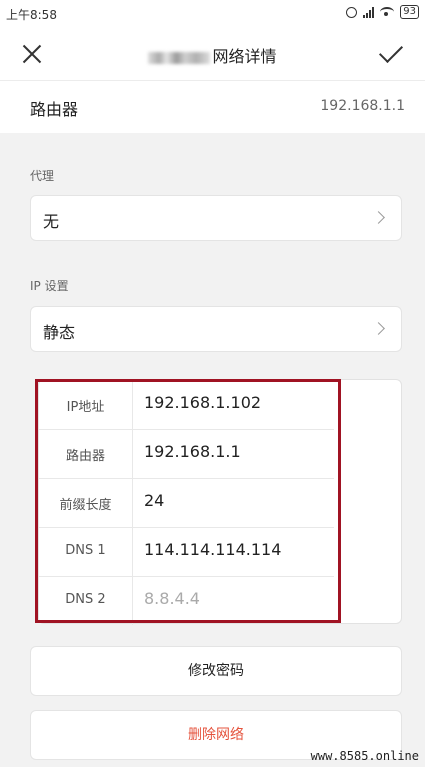 The width and height of the screenshot is (425, 767). I want to click on router-row: 路由器 192.168.1.1, so click(212, 106).